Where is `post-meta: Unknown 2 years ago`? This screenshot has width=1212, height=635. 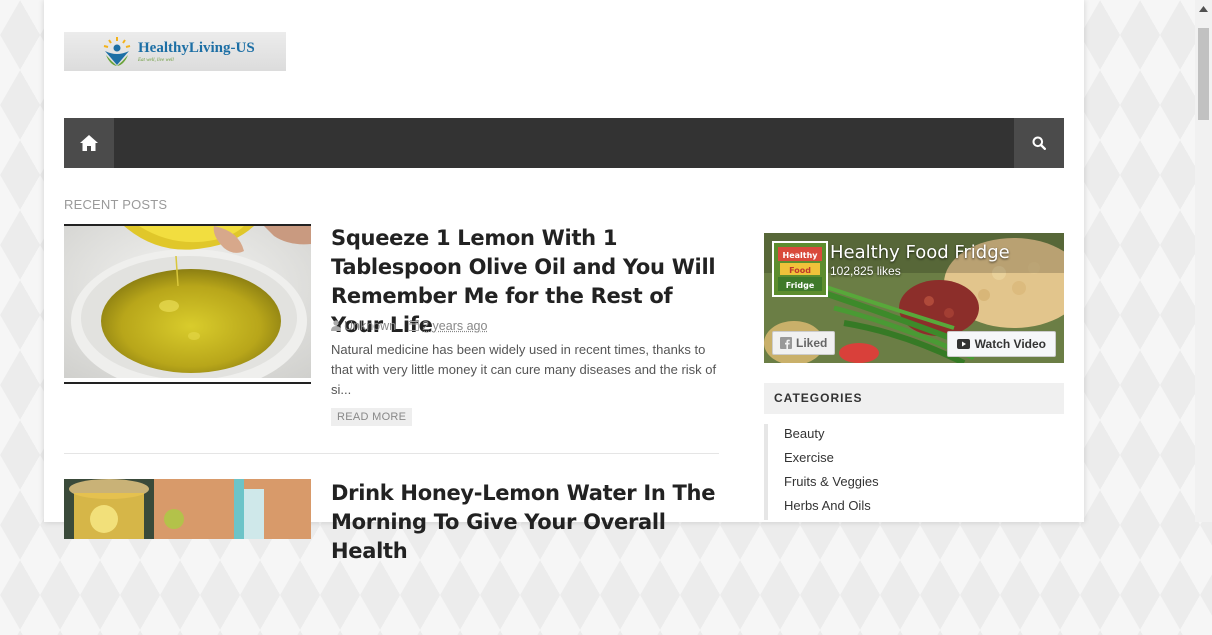
post-meta: Unknown 2 years ago is located at coordinates (409, 326).